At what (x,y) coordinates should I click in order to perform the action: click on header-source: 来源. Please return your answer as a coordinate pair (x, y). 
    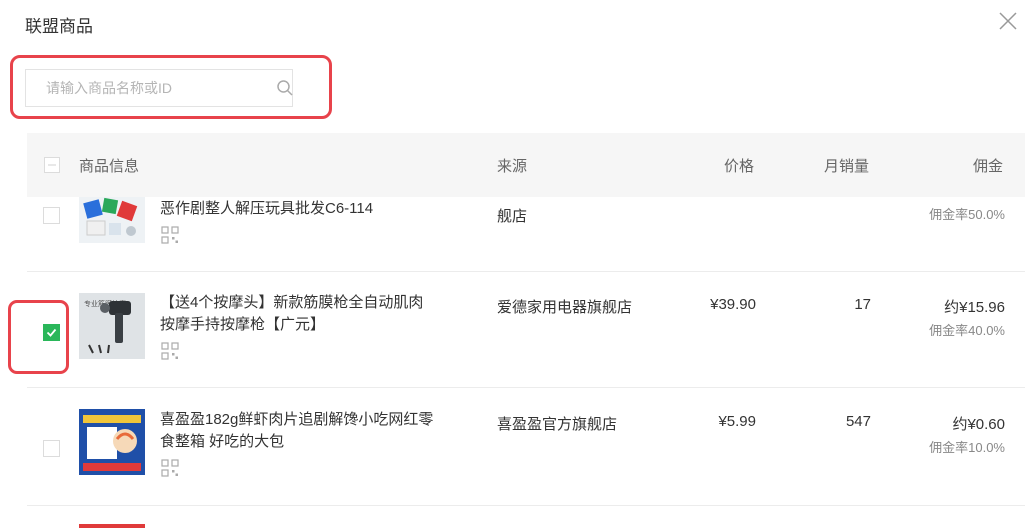
    Looking at the image, I should click on (512, 166).